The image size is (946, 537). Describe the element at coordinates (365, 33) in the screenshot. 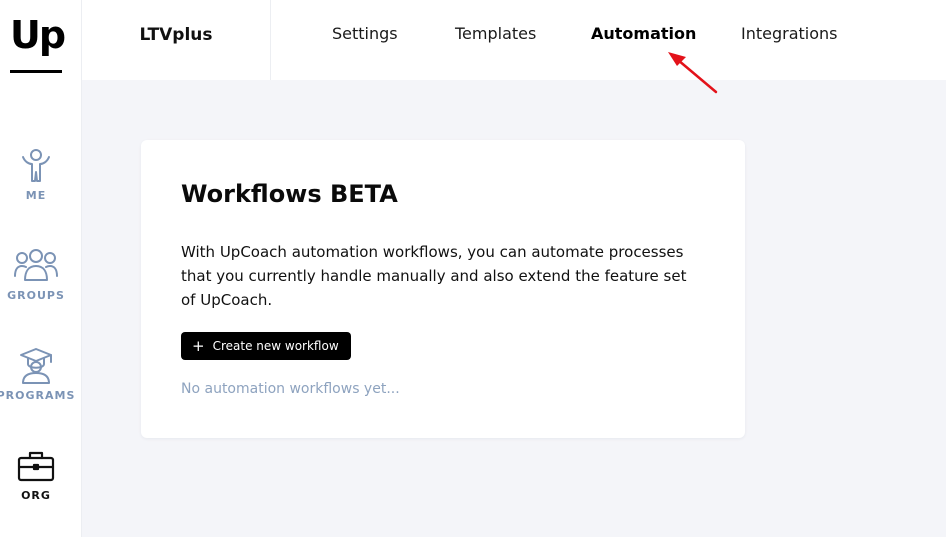

I see `tab-settings: Settings` at that location.